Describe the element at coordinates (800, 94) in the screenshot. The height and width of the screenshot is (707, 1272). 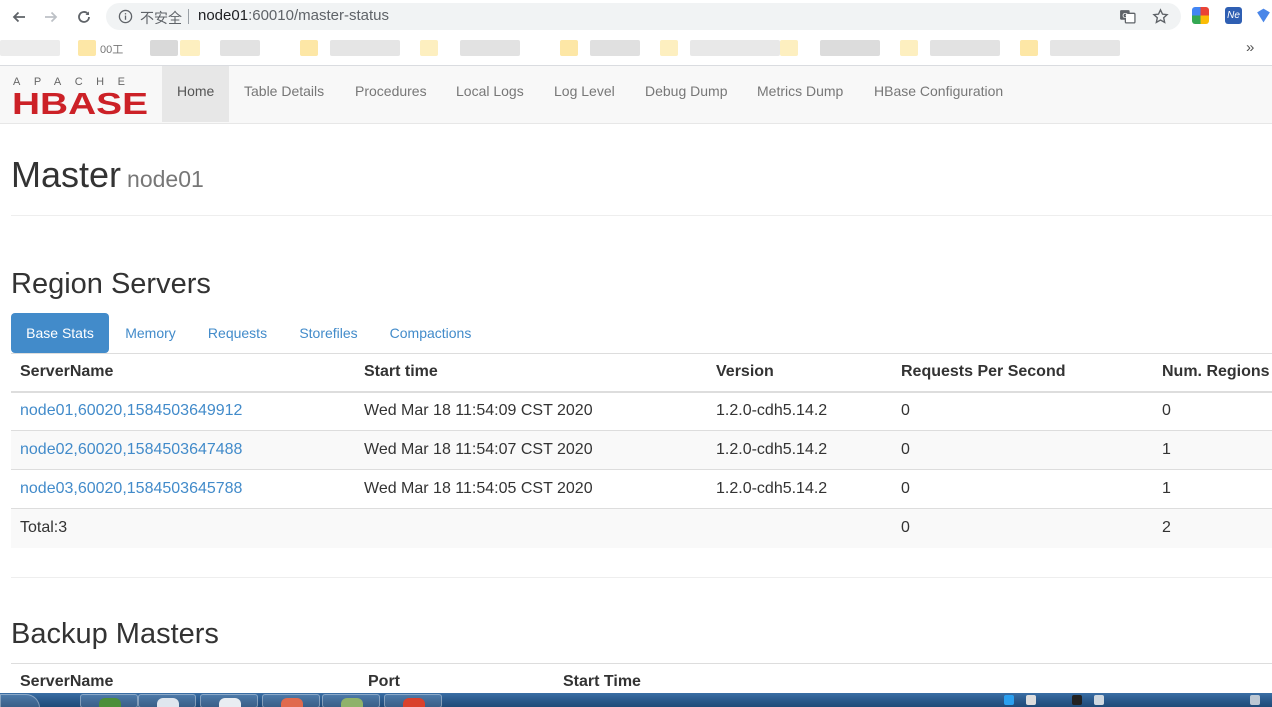
I see `nav-metrics-dump: Metrics Dump` at that location.